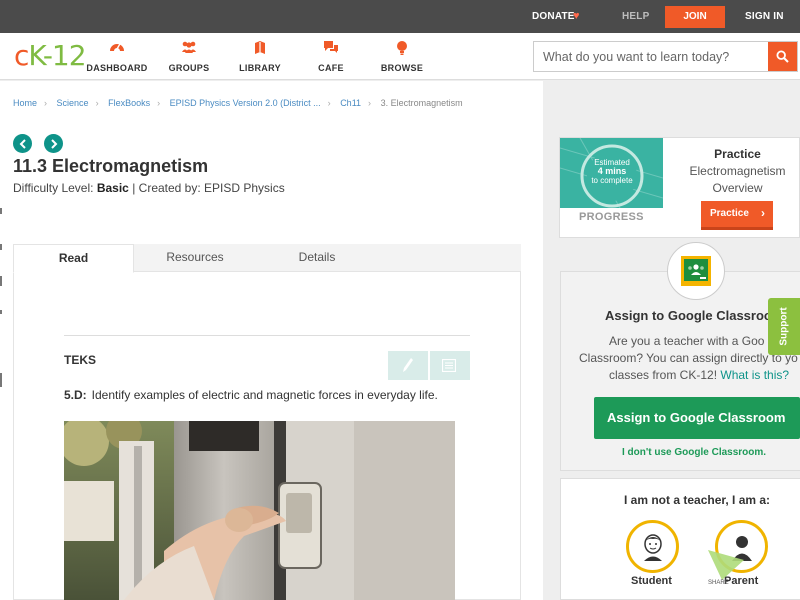 The height and width of the screenshot is (600, 800). I want to click on practice-subtitle: Electromagnetism, so click(737, 171).